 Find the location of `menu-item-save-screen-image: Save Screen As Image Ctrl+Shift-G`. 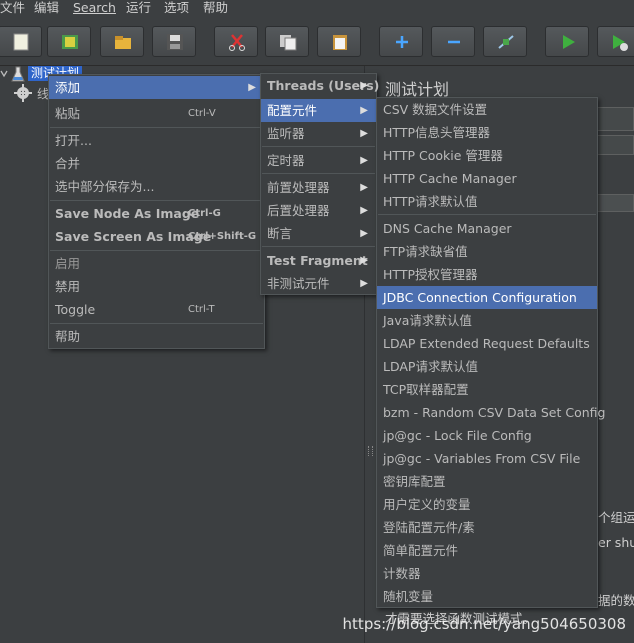

menu-item-save-screen-image: Save Screen As Image Ctrl+Shift-G is located at coordinates (156, 236).